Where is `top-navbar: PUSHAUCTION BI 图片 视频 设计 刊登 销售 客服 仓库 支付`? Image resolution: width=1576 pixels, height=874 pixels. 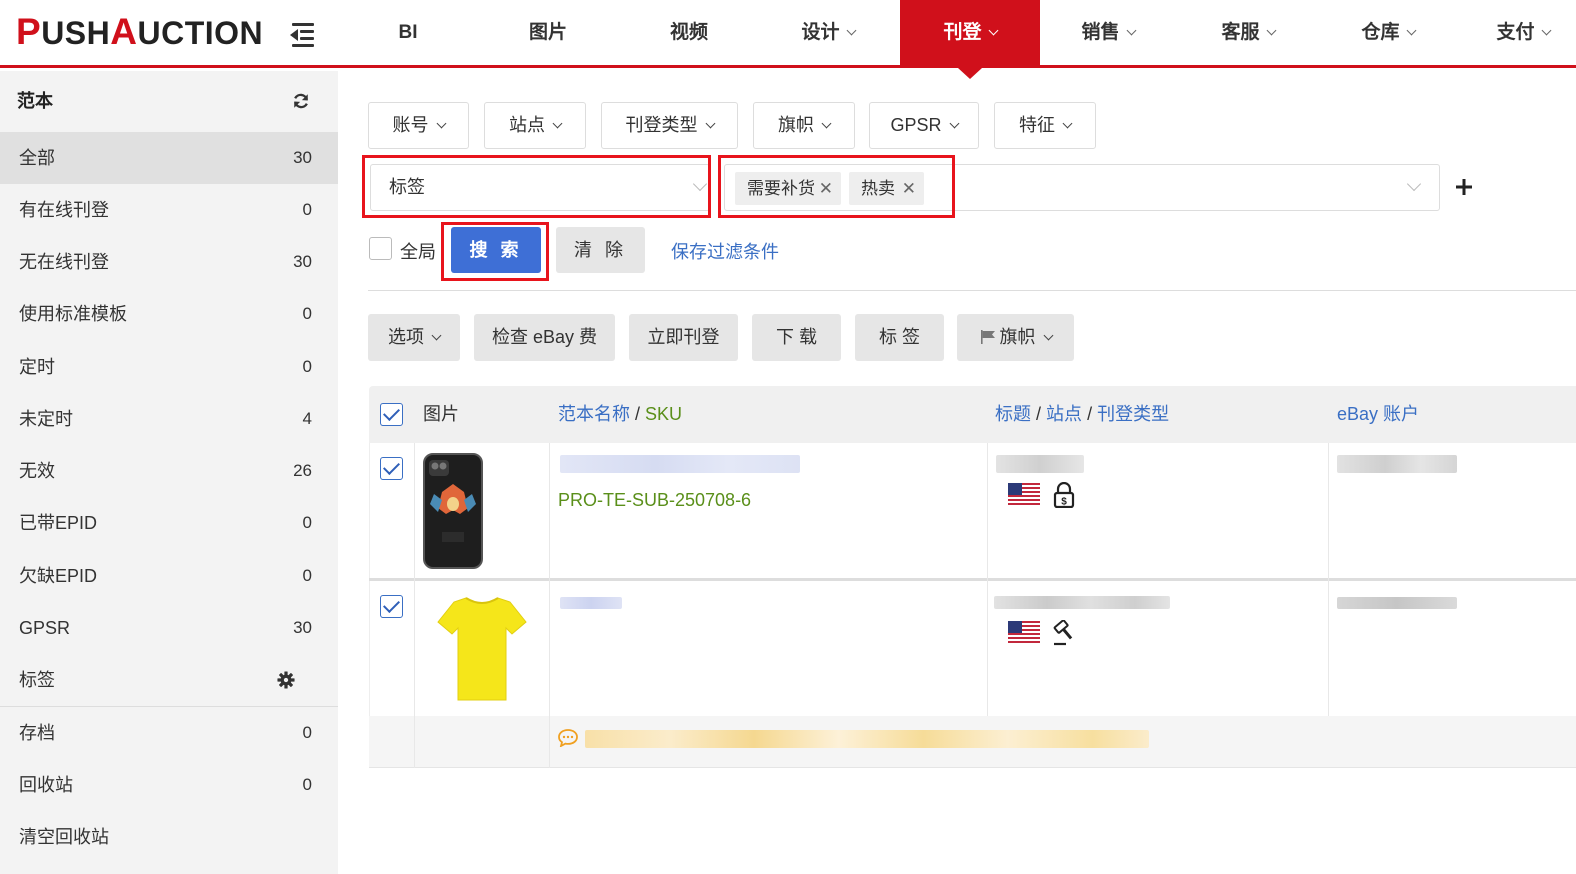
top-navbar: PUSHAUCTION BI 图片 视频 设计 刊登 销售 客服 仓库 支付 is located at coordinates (788, 34).